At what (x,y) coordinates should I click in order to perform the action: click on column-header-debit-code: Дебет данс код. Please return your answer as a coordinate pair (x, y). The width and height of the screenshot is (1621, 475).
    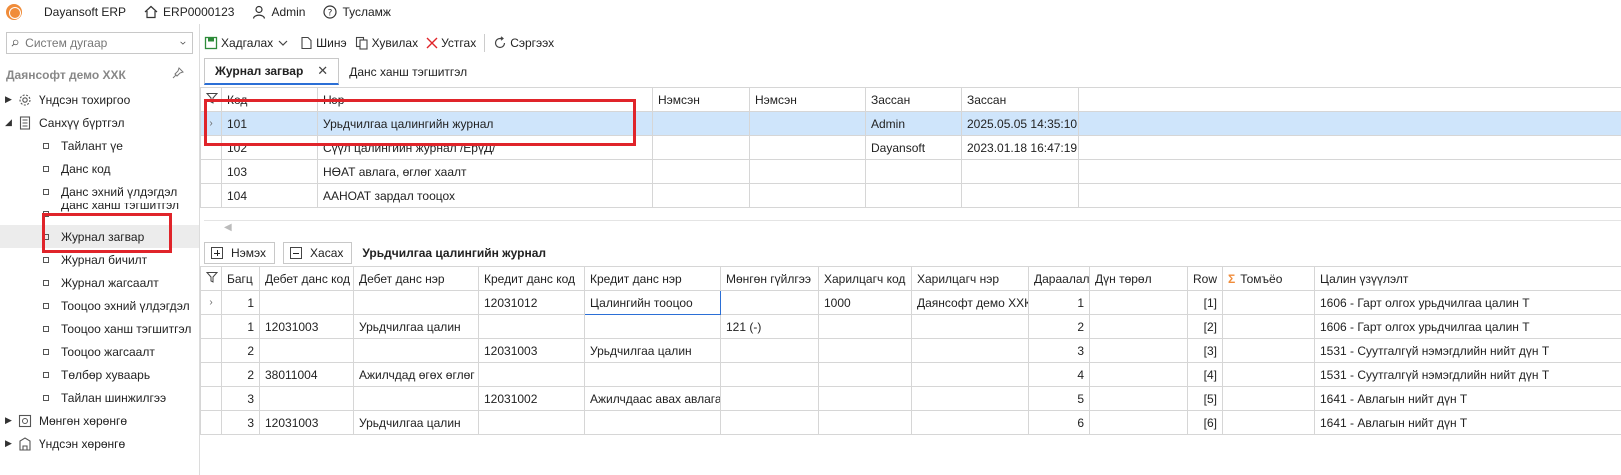
    Looking at the image, I should click on (306, 278).